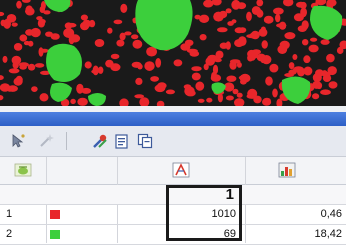 This screenshot has width=346, height=245. Describe the element at coordinates (100, 141) in the screenshot. I see `tools-icon` at that location.